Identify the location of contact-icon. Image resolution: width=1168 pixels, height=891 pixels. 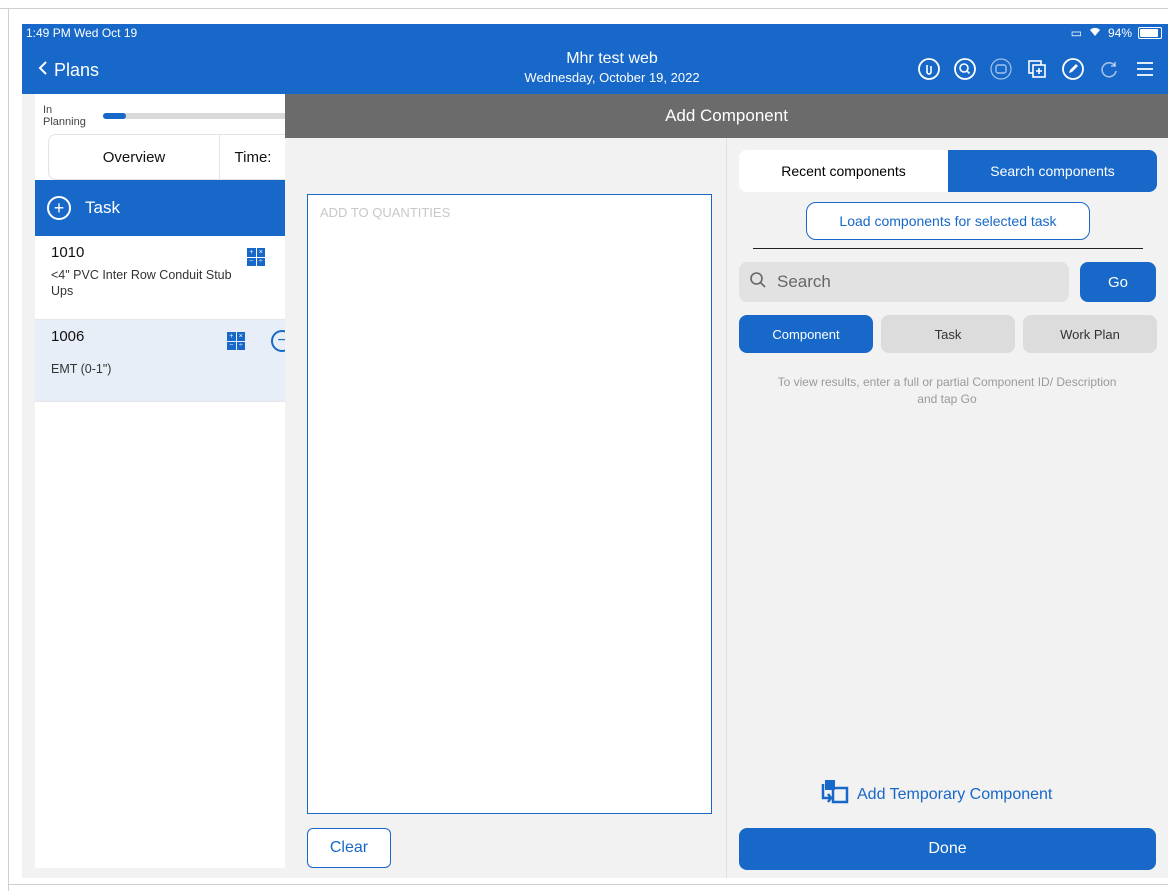
(1001, 69).